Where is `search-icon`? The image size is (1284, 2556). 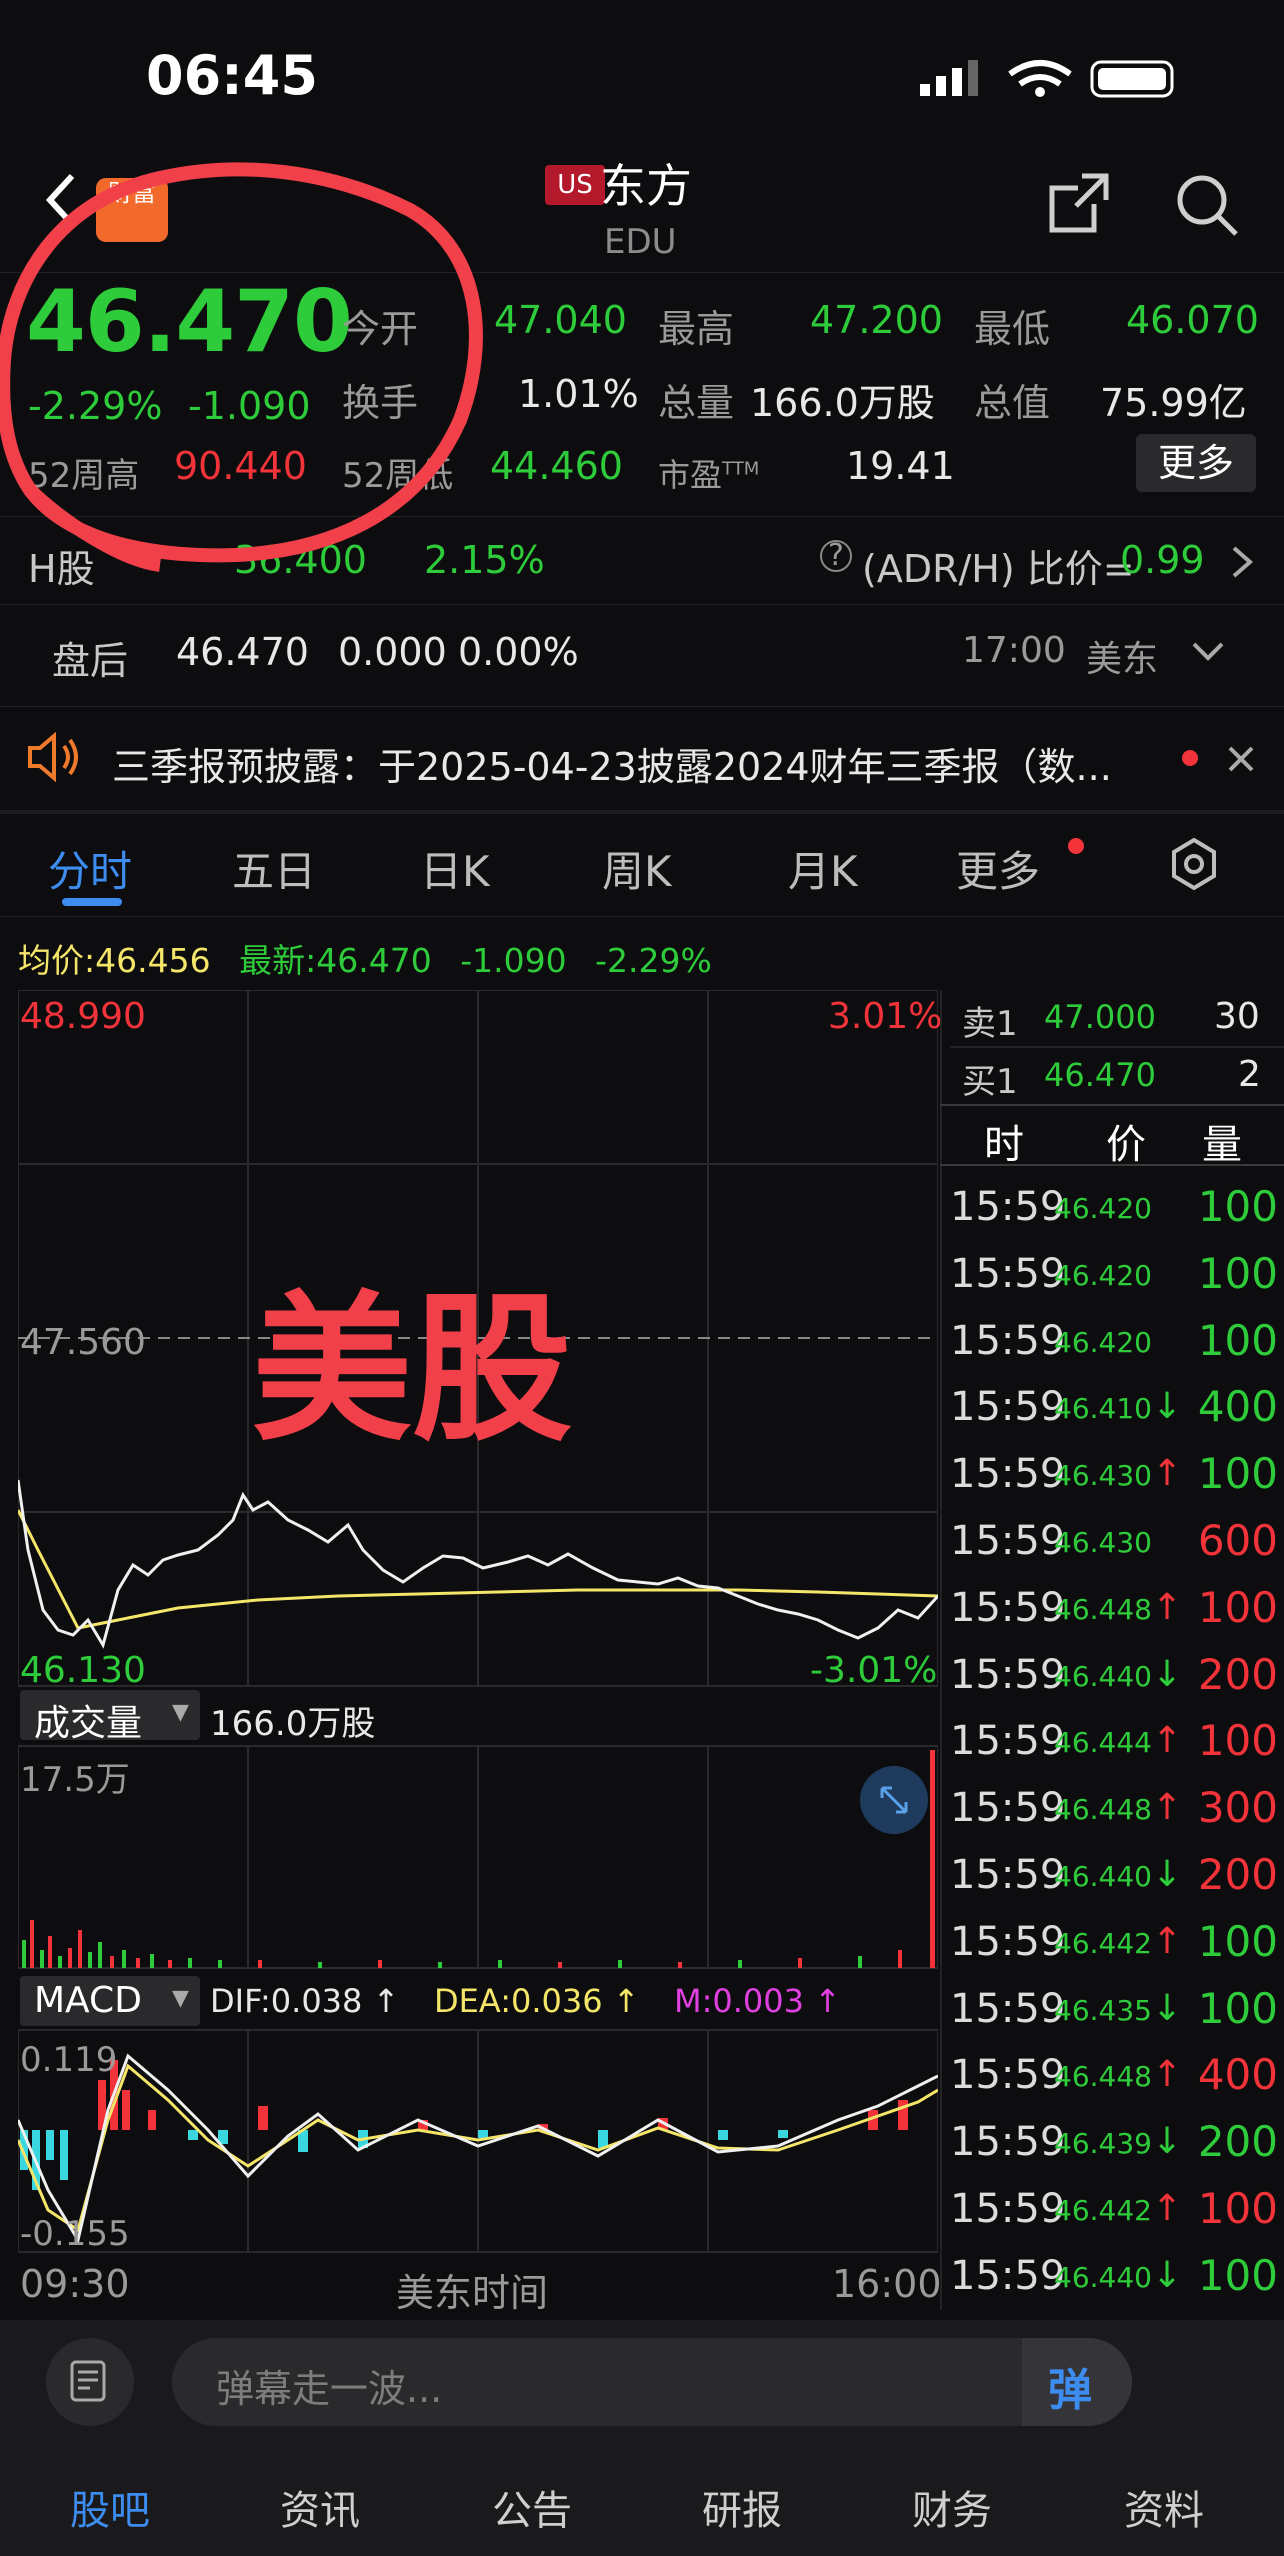
search-icon is located at coordinates (1207, 205).